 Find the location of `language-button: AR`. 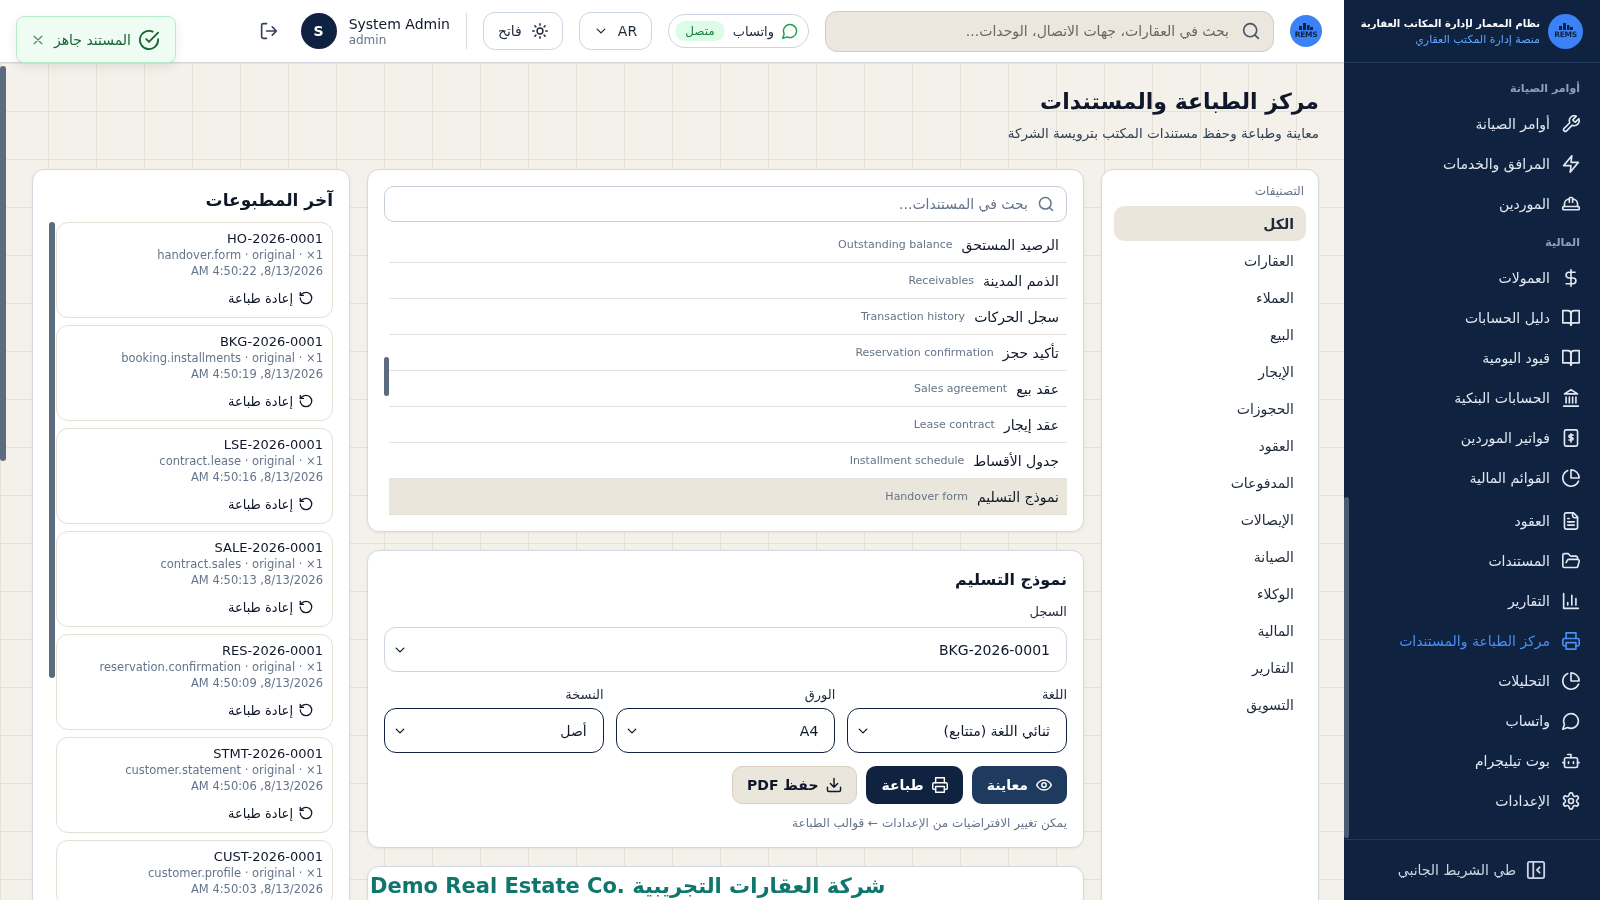

language-button: AR is located at coordinates (615, 31).